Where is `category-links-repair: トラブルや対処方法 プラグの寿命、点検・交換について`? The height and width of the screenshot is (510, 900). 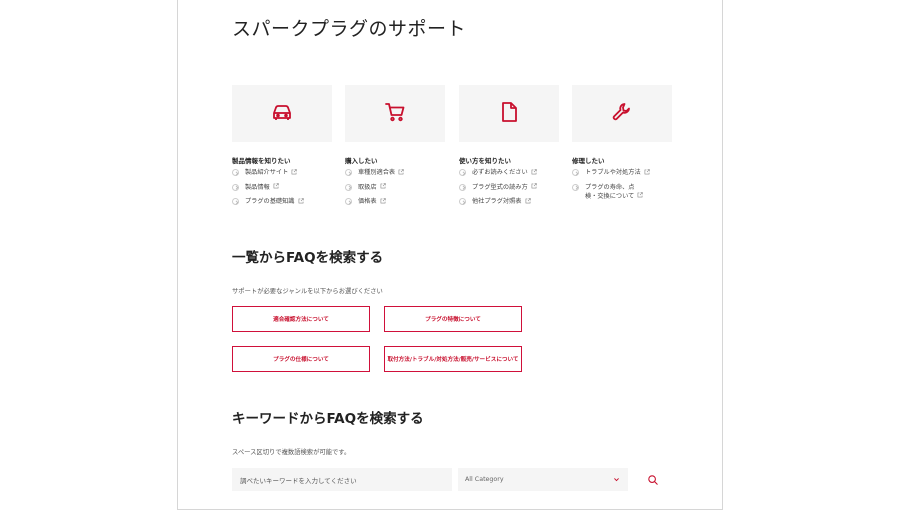 category-links-repair: トラブルや対処方法 プラグの寿命、点検・交換について is located at coordinates (617, 187).